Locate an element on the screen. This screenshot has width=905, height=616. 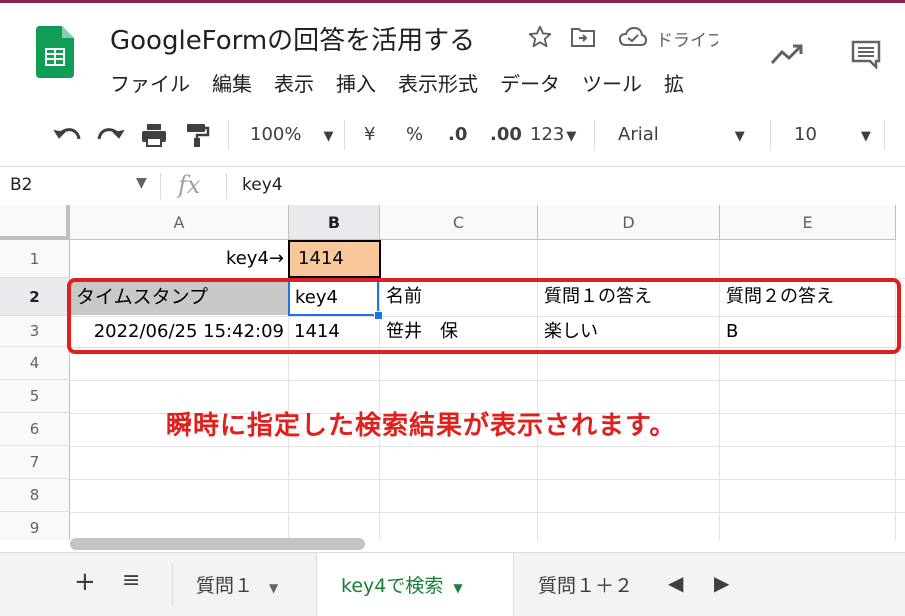
highlight-box is located at coordinates (484, 316).